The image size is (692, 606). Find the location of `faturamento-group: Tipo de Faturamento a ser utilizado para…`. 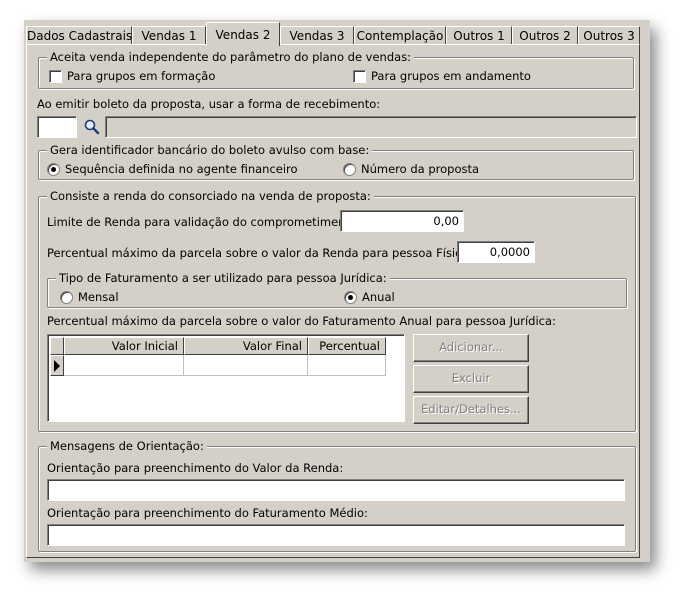

faturamento-group: Tipo de Faturamento a ser utilizado para… is located at coordinates (337, 289).